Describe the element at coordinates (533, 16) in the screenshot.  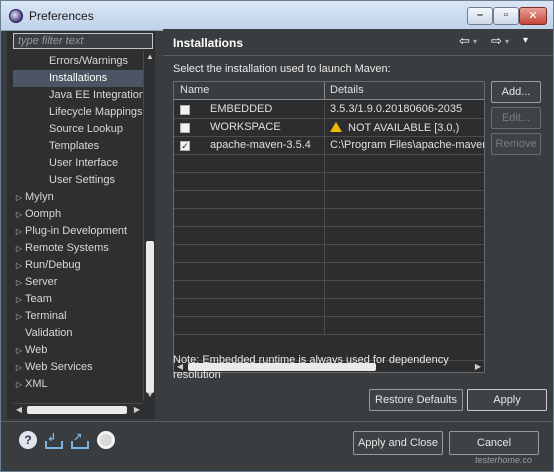
I see `close-button: ✕` at that location.